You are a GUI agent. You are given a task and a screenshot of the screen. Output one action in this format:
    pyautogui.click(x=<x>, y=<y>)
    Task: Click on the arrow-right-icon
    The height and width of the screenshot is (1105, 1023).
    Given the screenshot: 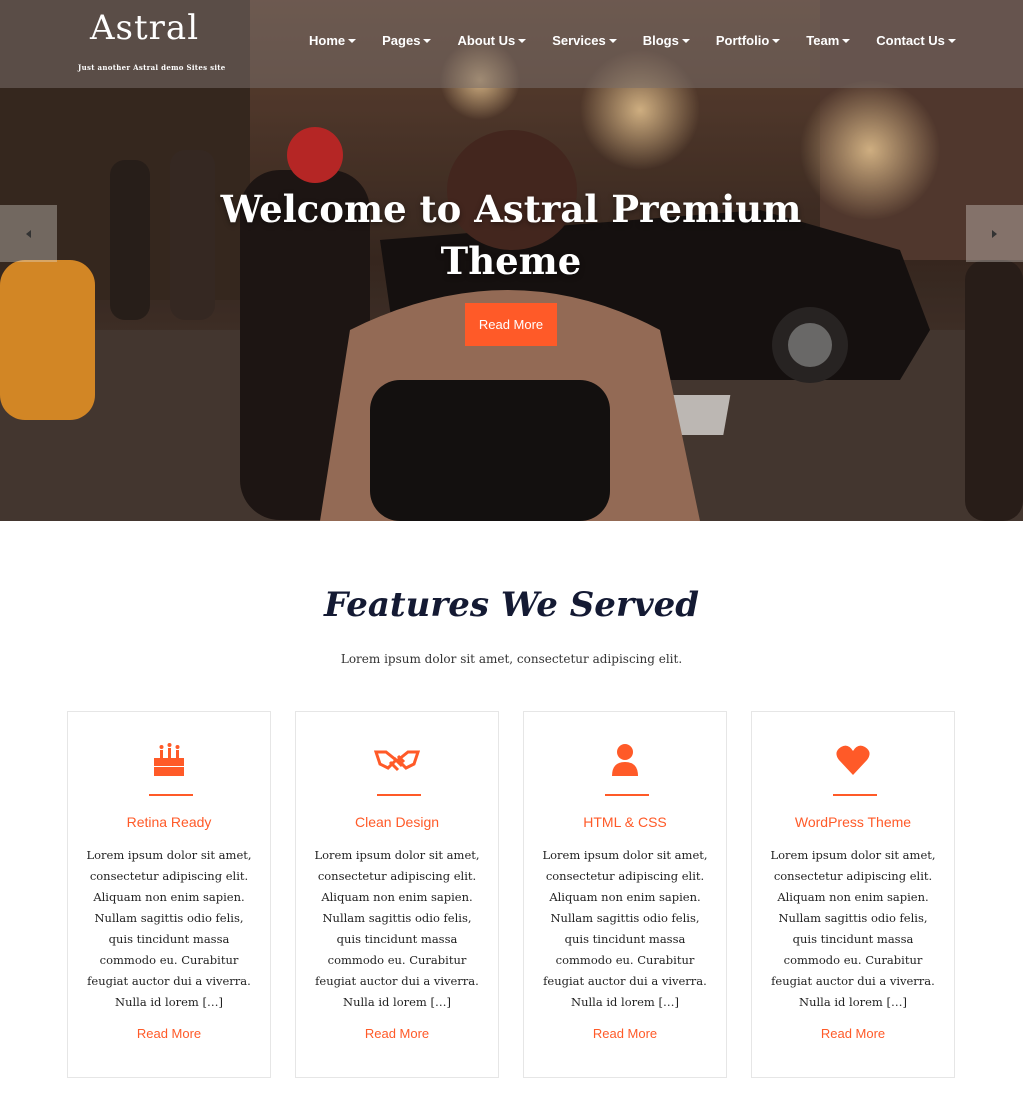 What is the action you would take?
    pyautogui.click(x=994, y=233)
    